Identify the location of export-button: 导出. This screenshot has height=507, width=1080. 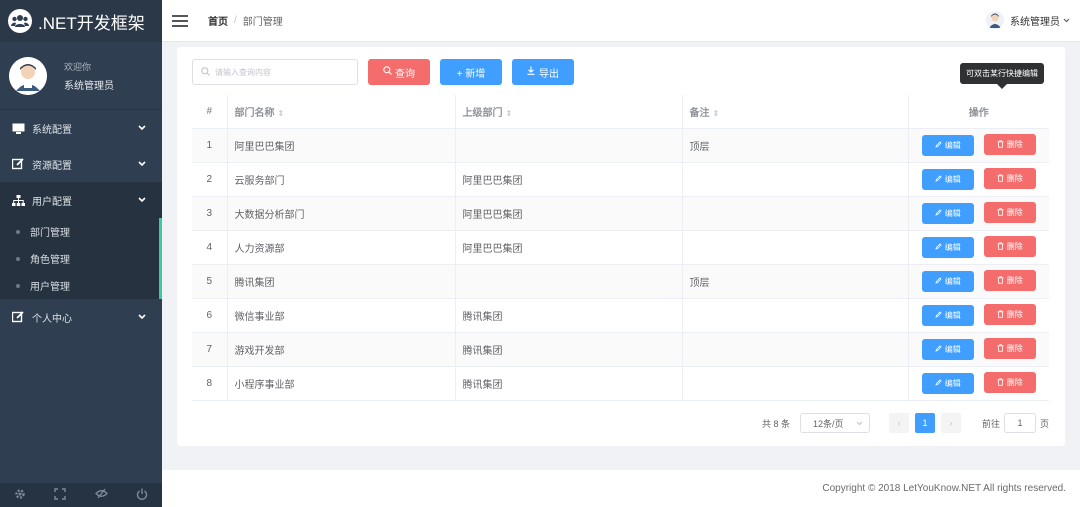
(543, 72).